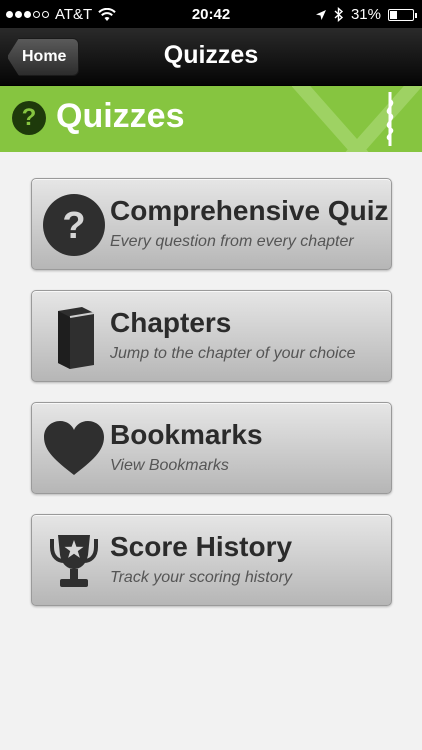 The height and width of the screenshot is (750, 422). I want to click on bluetooth-icon, so click(339, 14).